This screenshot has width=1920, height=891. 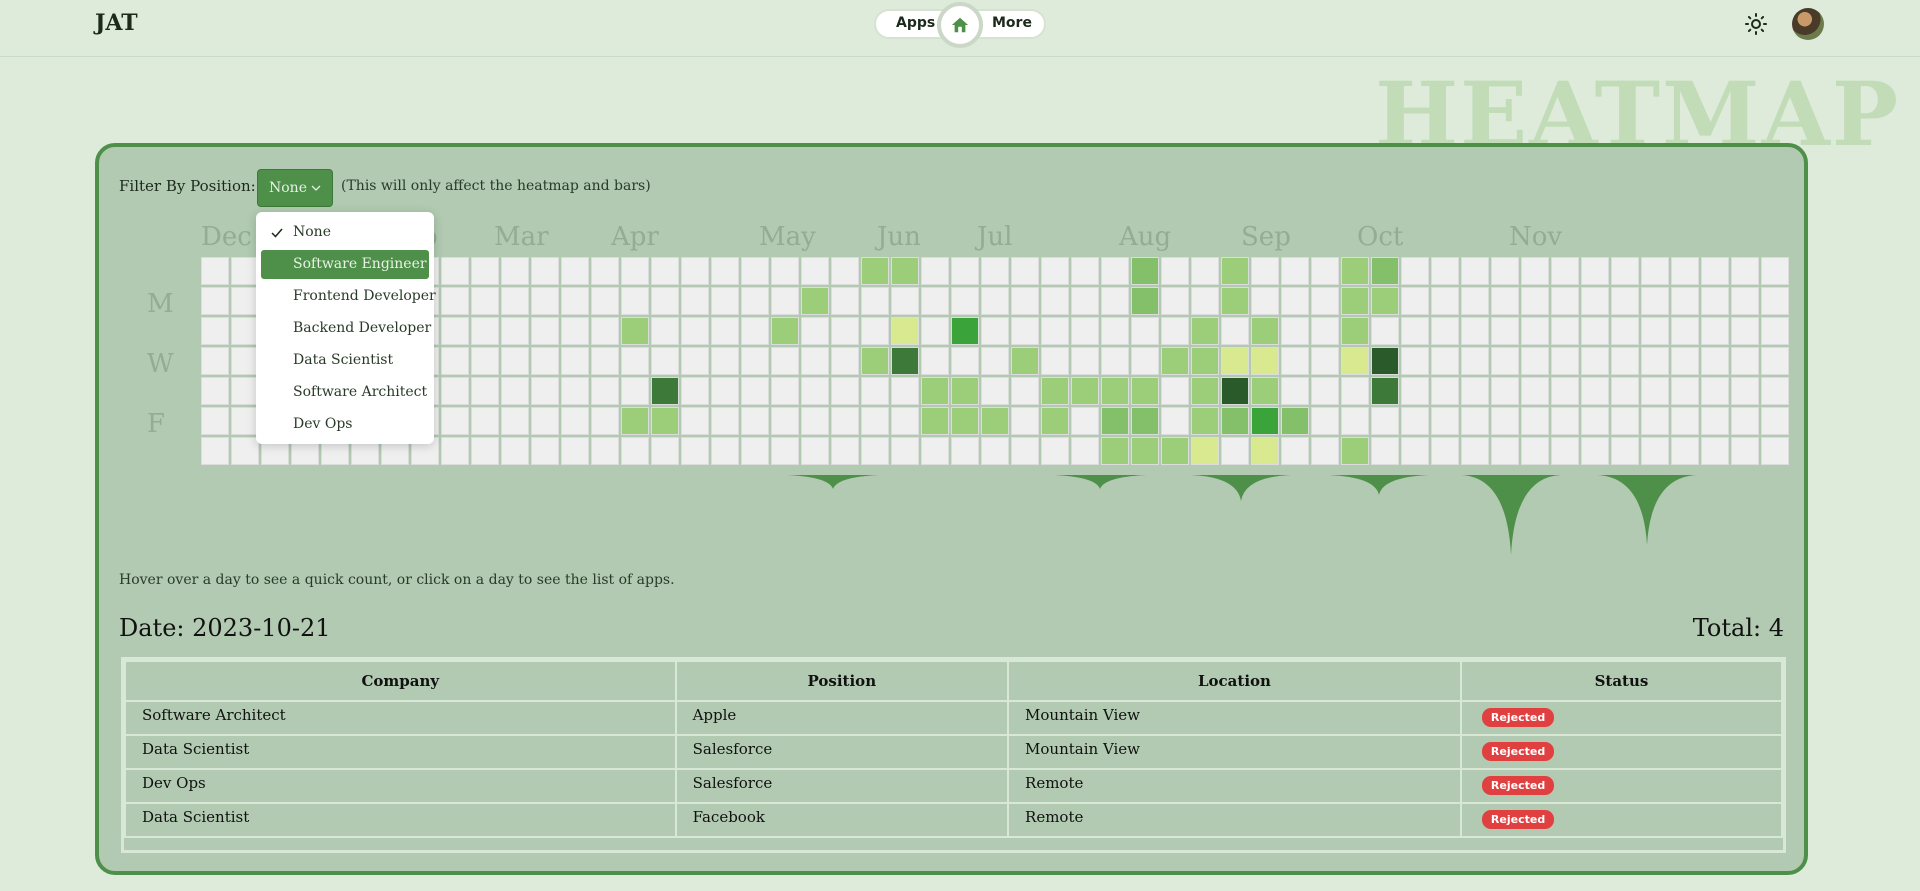 I want to click on menu-item-data-scientist: Data Scientist, so click(x=345, y=360).